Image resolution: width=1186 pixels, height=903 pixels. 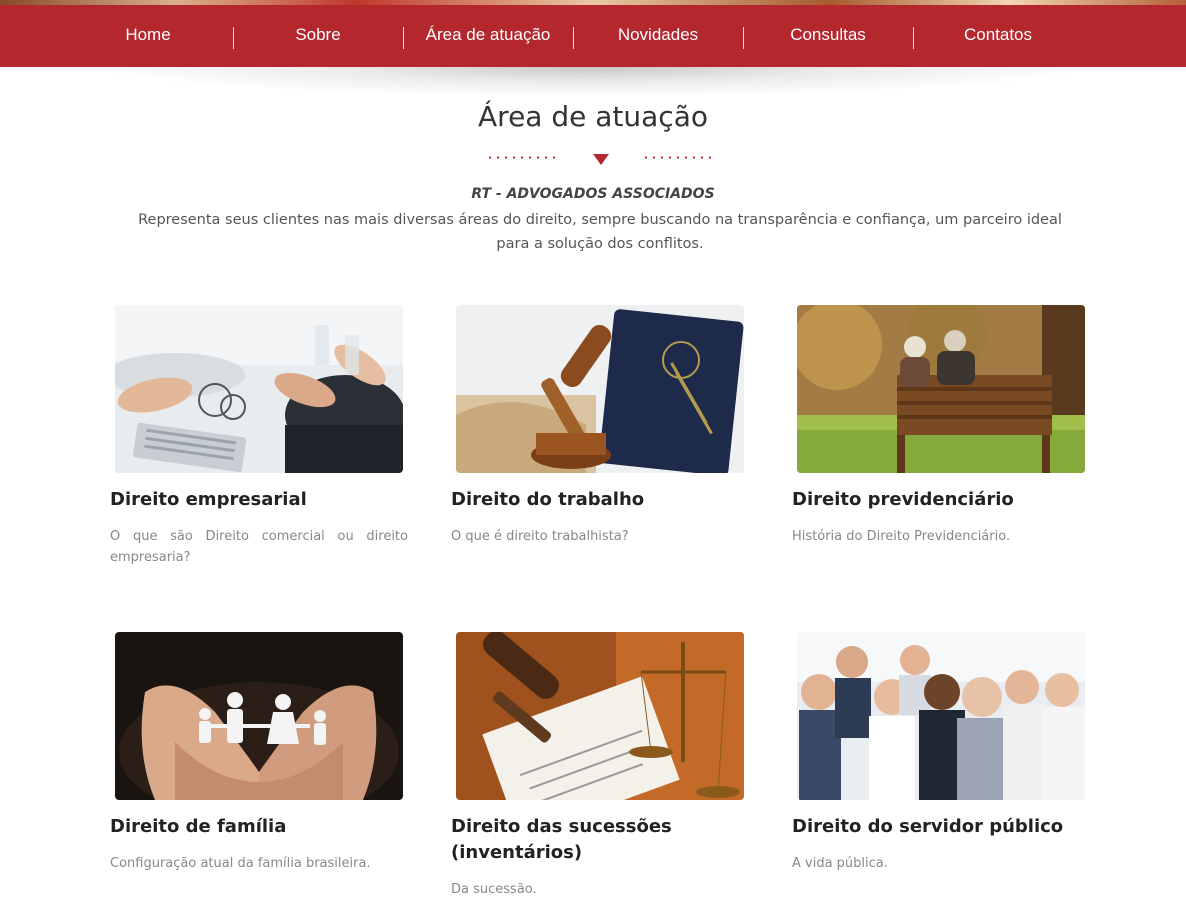 I want to click on card-description: A vida pública., so click(x=941, y=863).